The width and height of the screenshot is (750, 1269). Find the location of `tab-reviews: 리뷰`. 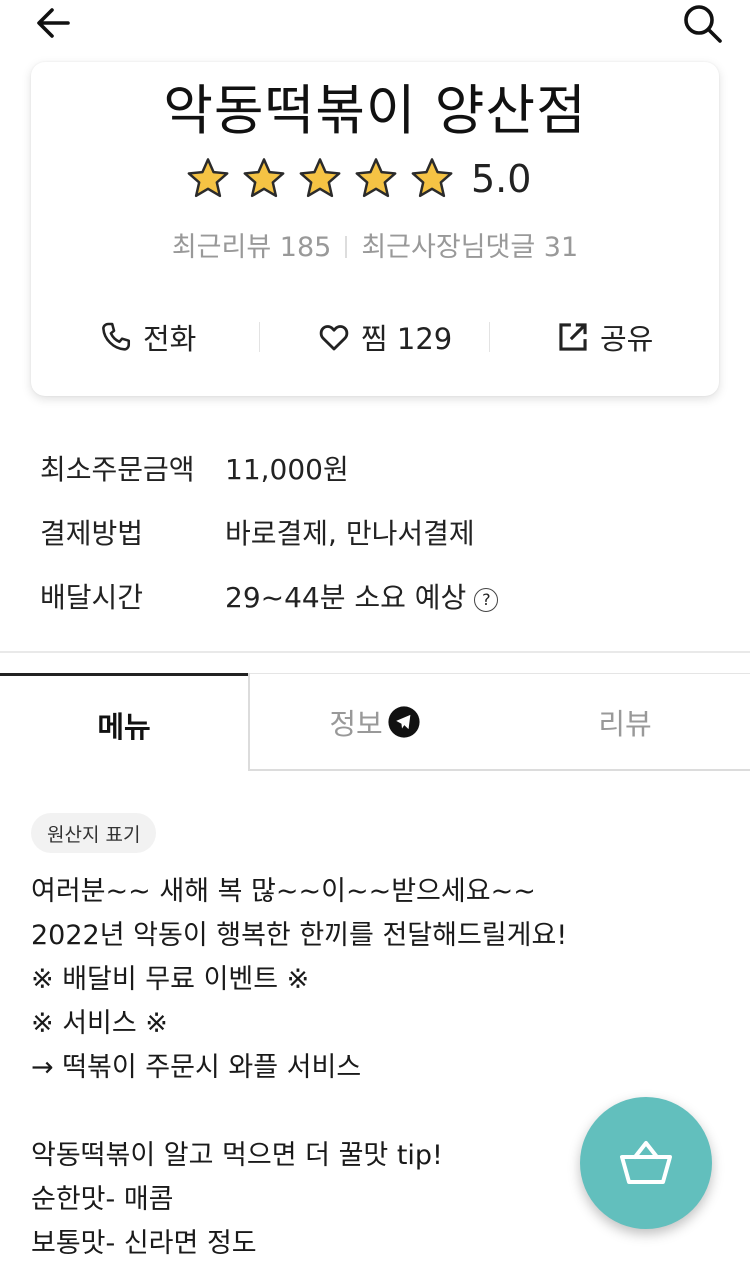

tab-reviews: 리뷰 is located at coordinates (625, 721).